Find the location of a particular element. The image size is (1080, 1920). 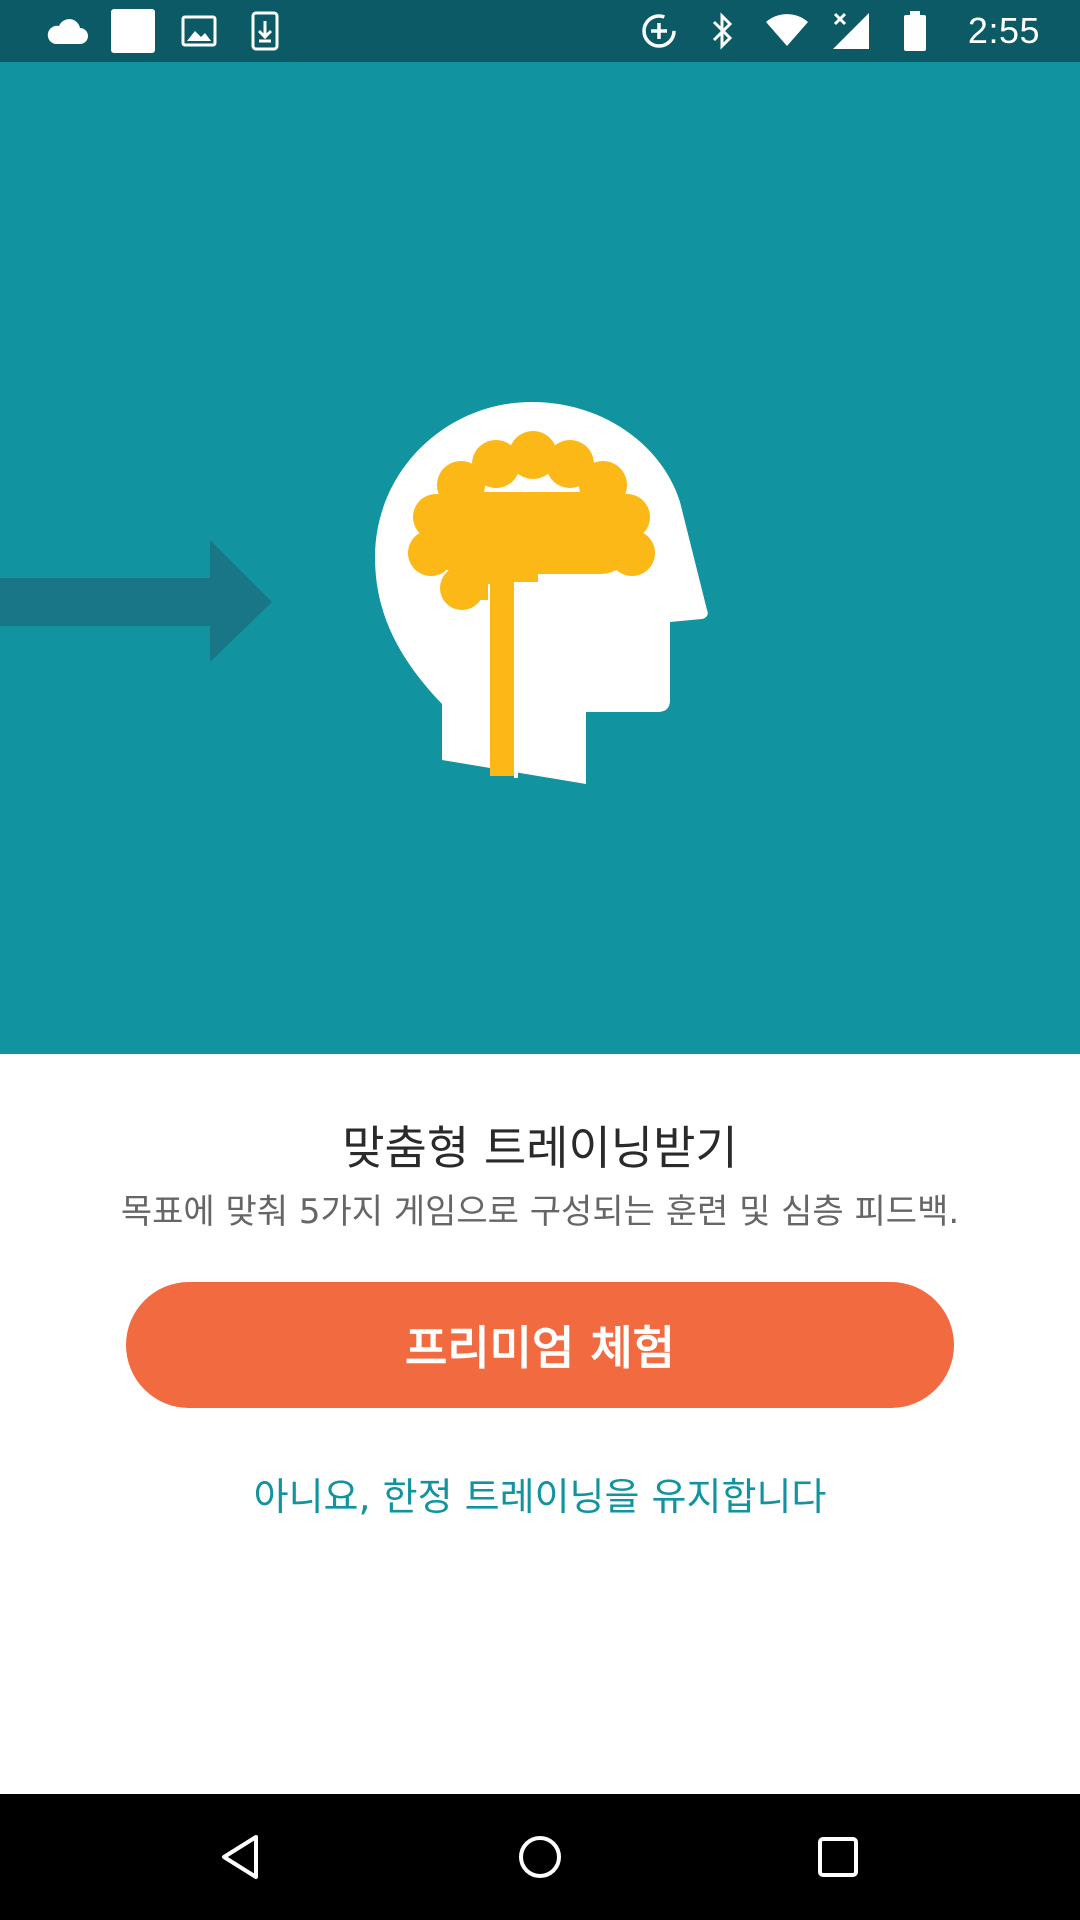

decline-link: 아니요, 한정 트레이닝을 유지합니다 is located at coordinates (540, 1493).